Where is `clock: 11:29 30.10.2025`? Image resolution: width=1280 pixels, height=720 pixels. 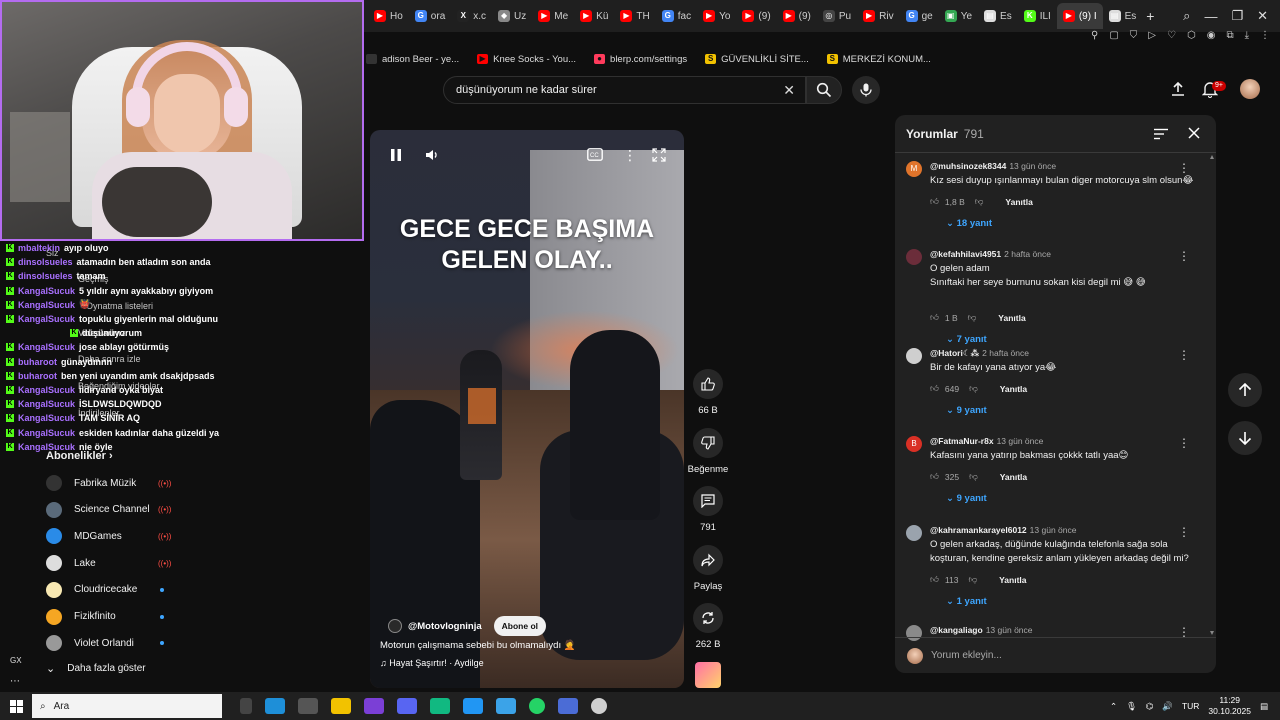
clock: 11:29 30.10.2025 is located at coordinates (1229, 706).